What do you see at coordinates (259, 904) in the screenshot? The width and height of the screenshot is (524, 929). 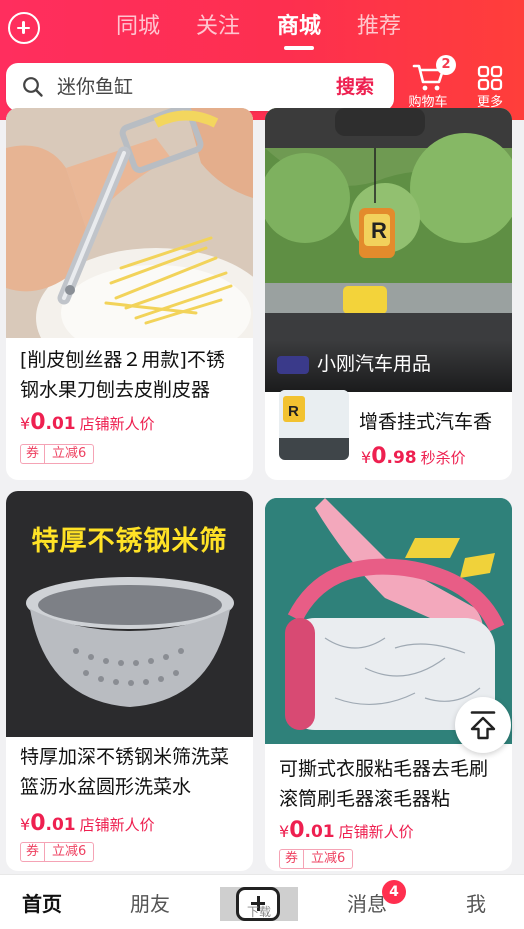 I see `nav-create-button: 下载` at bounding box center [259, 904].